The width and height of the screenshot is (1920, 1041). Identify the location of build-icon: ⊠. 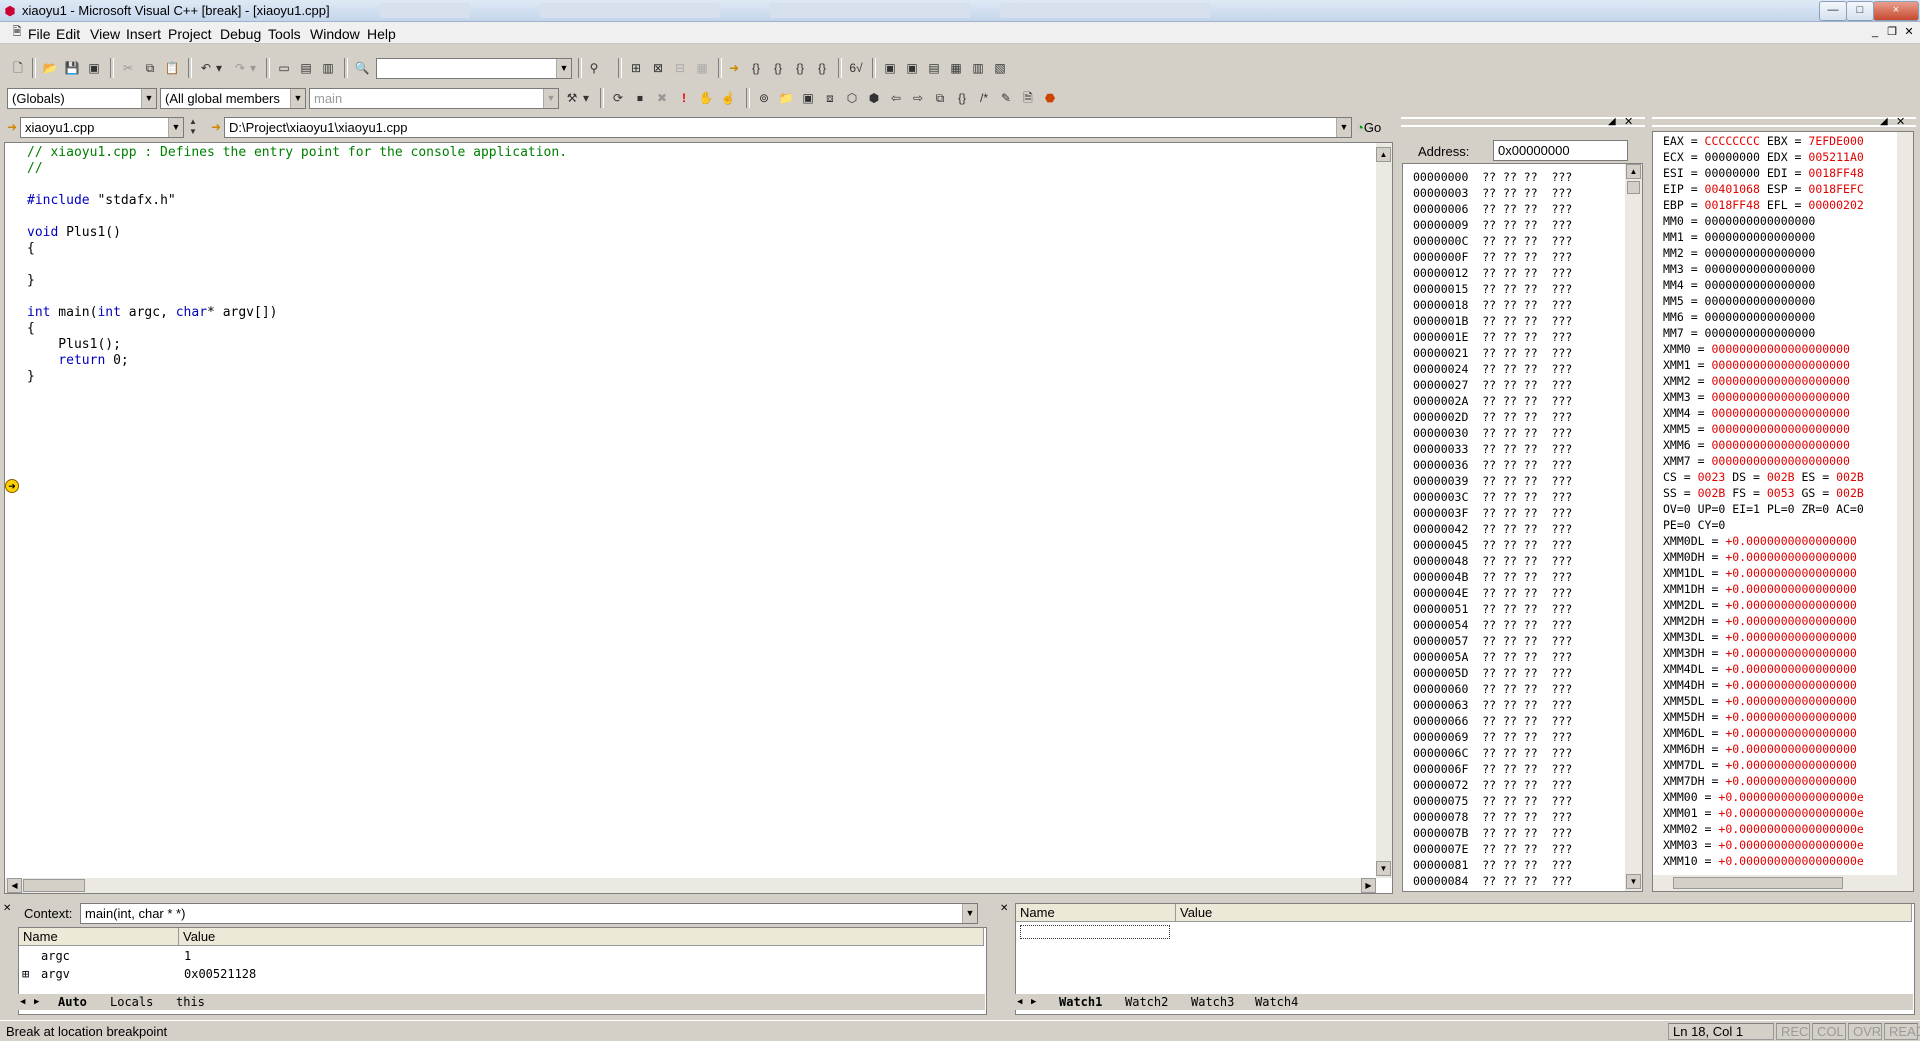
(658, 68).